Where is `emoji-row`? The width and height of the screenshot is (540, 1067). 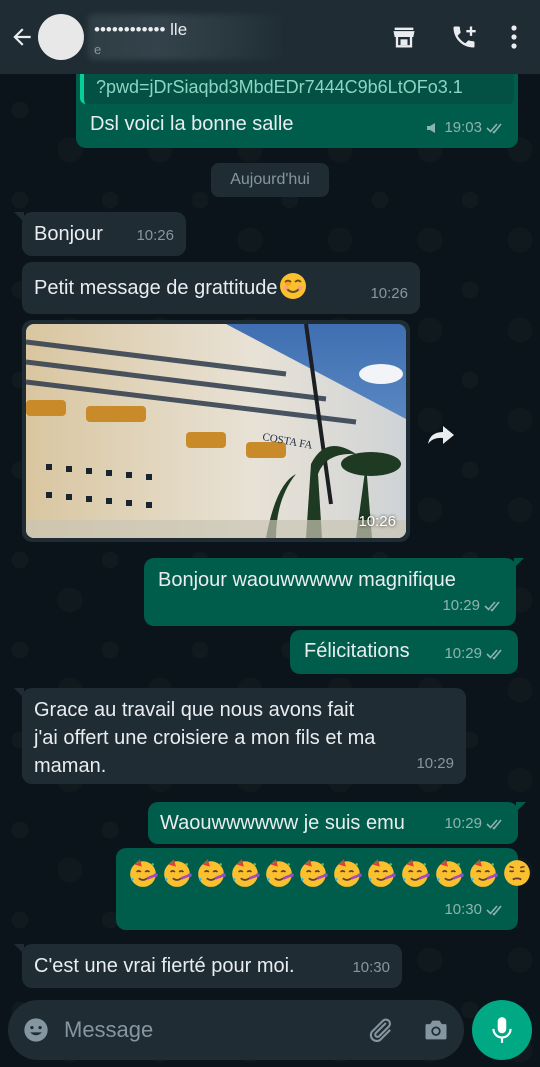
emoji-row is located at coordinates (330, 873).